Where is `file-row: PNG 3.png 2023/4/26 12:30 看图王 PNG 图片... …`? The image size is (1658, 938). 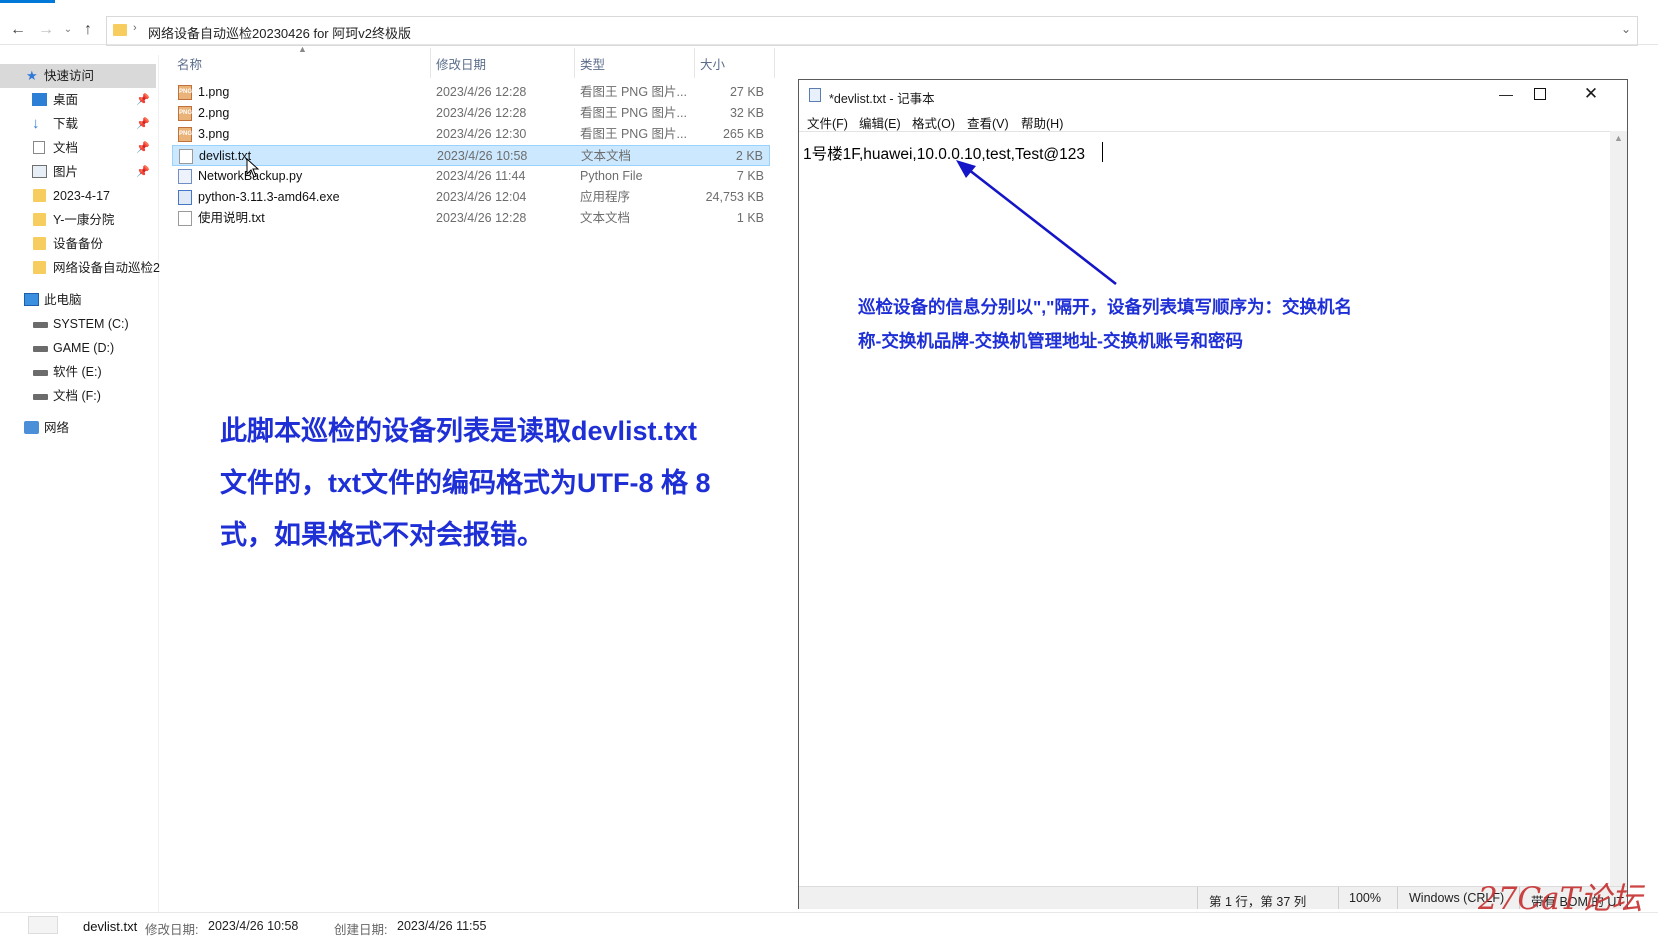
file-row: PNG 3.png 2023/4/26 12:30 看图王 PNG 图片... … is located at coordinates (471, 134).